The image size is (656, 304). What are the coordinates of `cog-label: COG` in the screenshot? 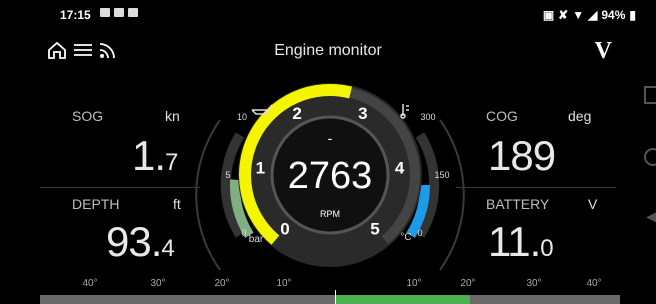 It's located at (502, 116).